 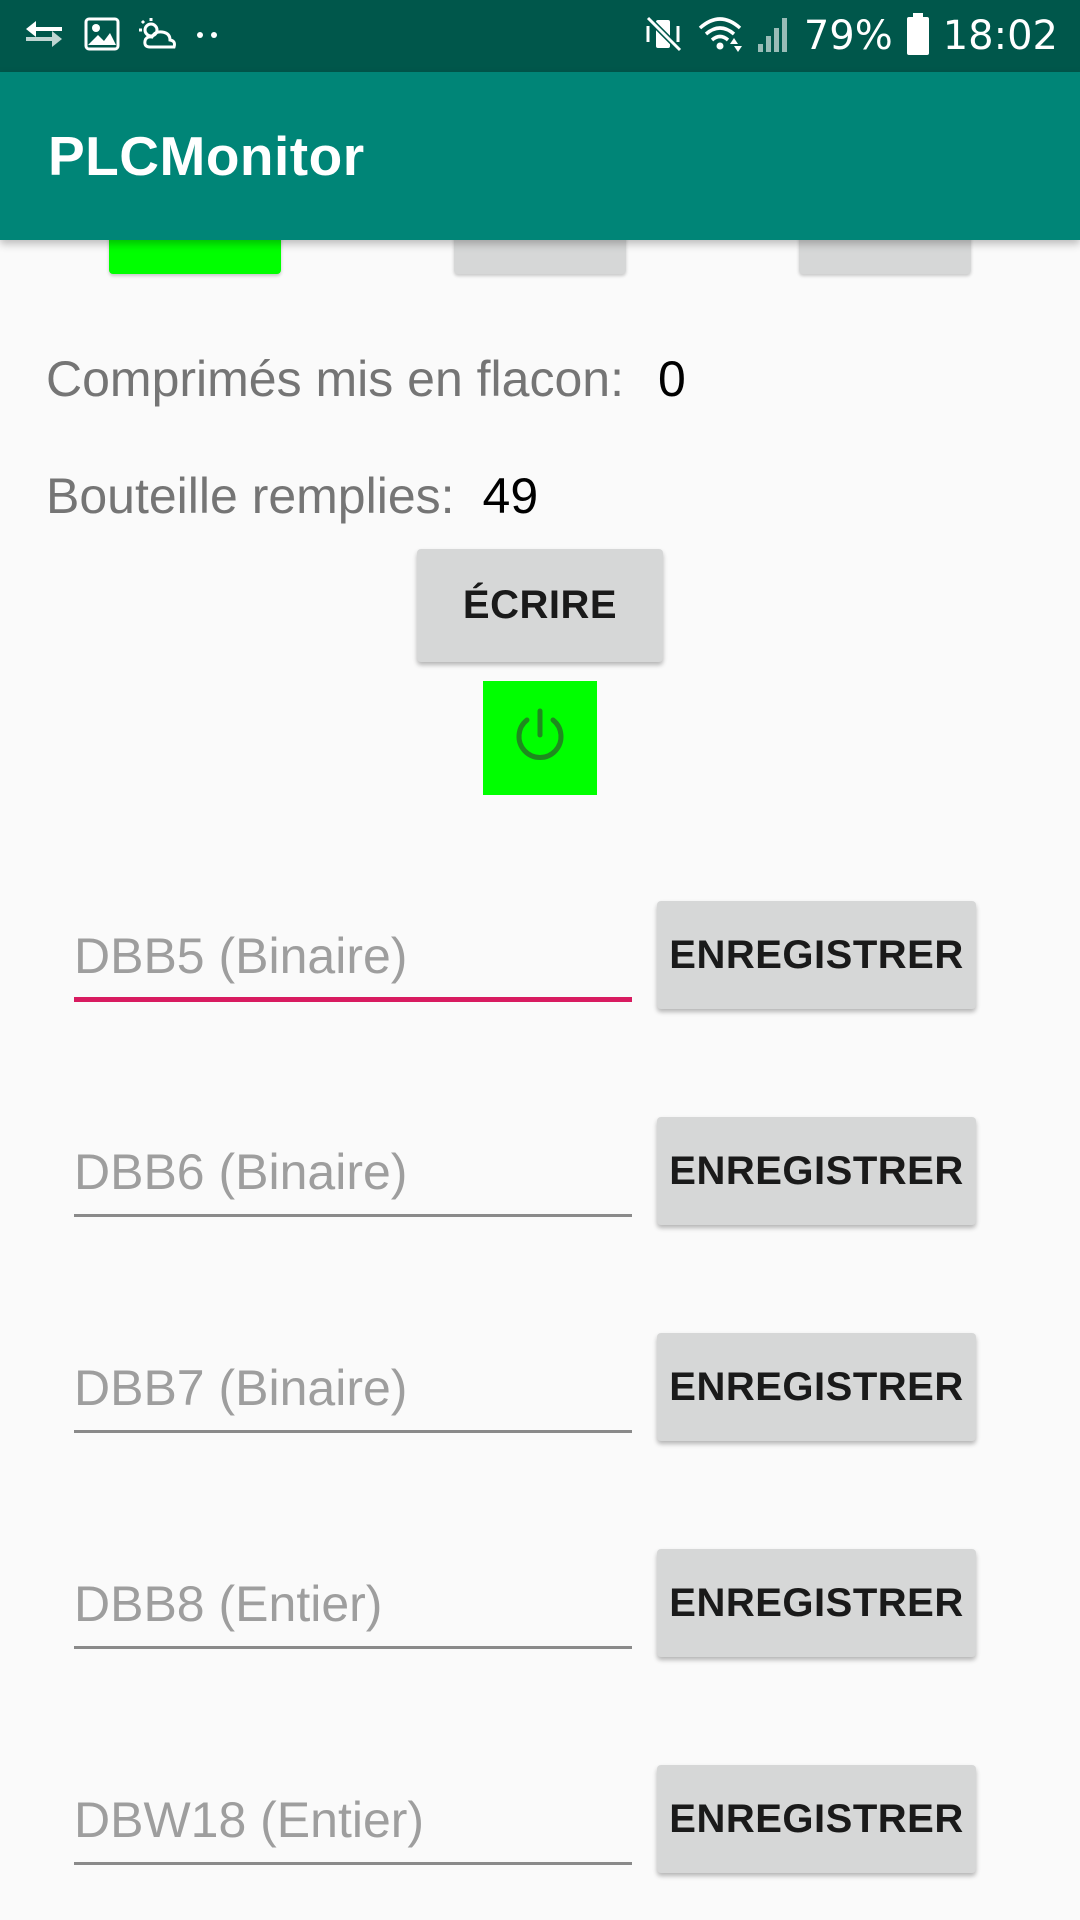 I want to click on dbb8-underline, so click(x=353, y=1647).